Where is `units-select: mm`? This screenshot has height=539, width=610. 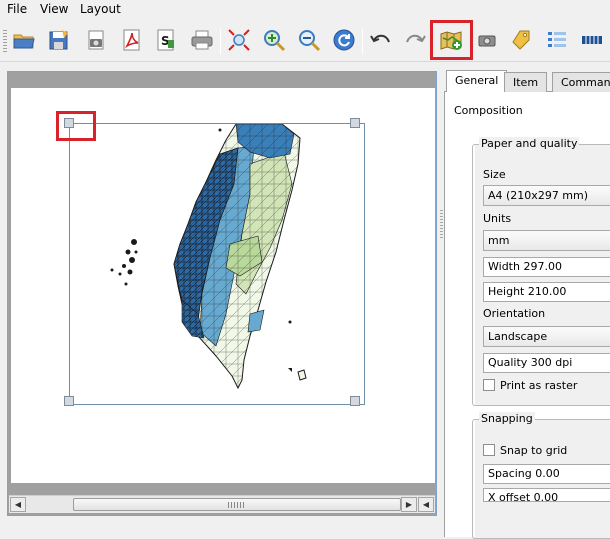
units-select: mm is located at coordinates (546, 240).